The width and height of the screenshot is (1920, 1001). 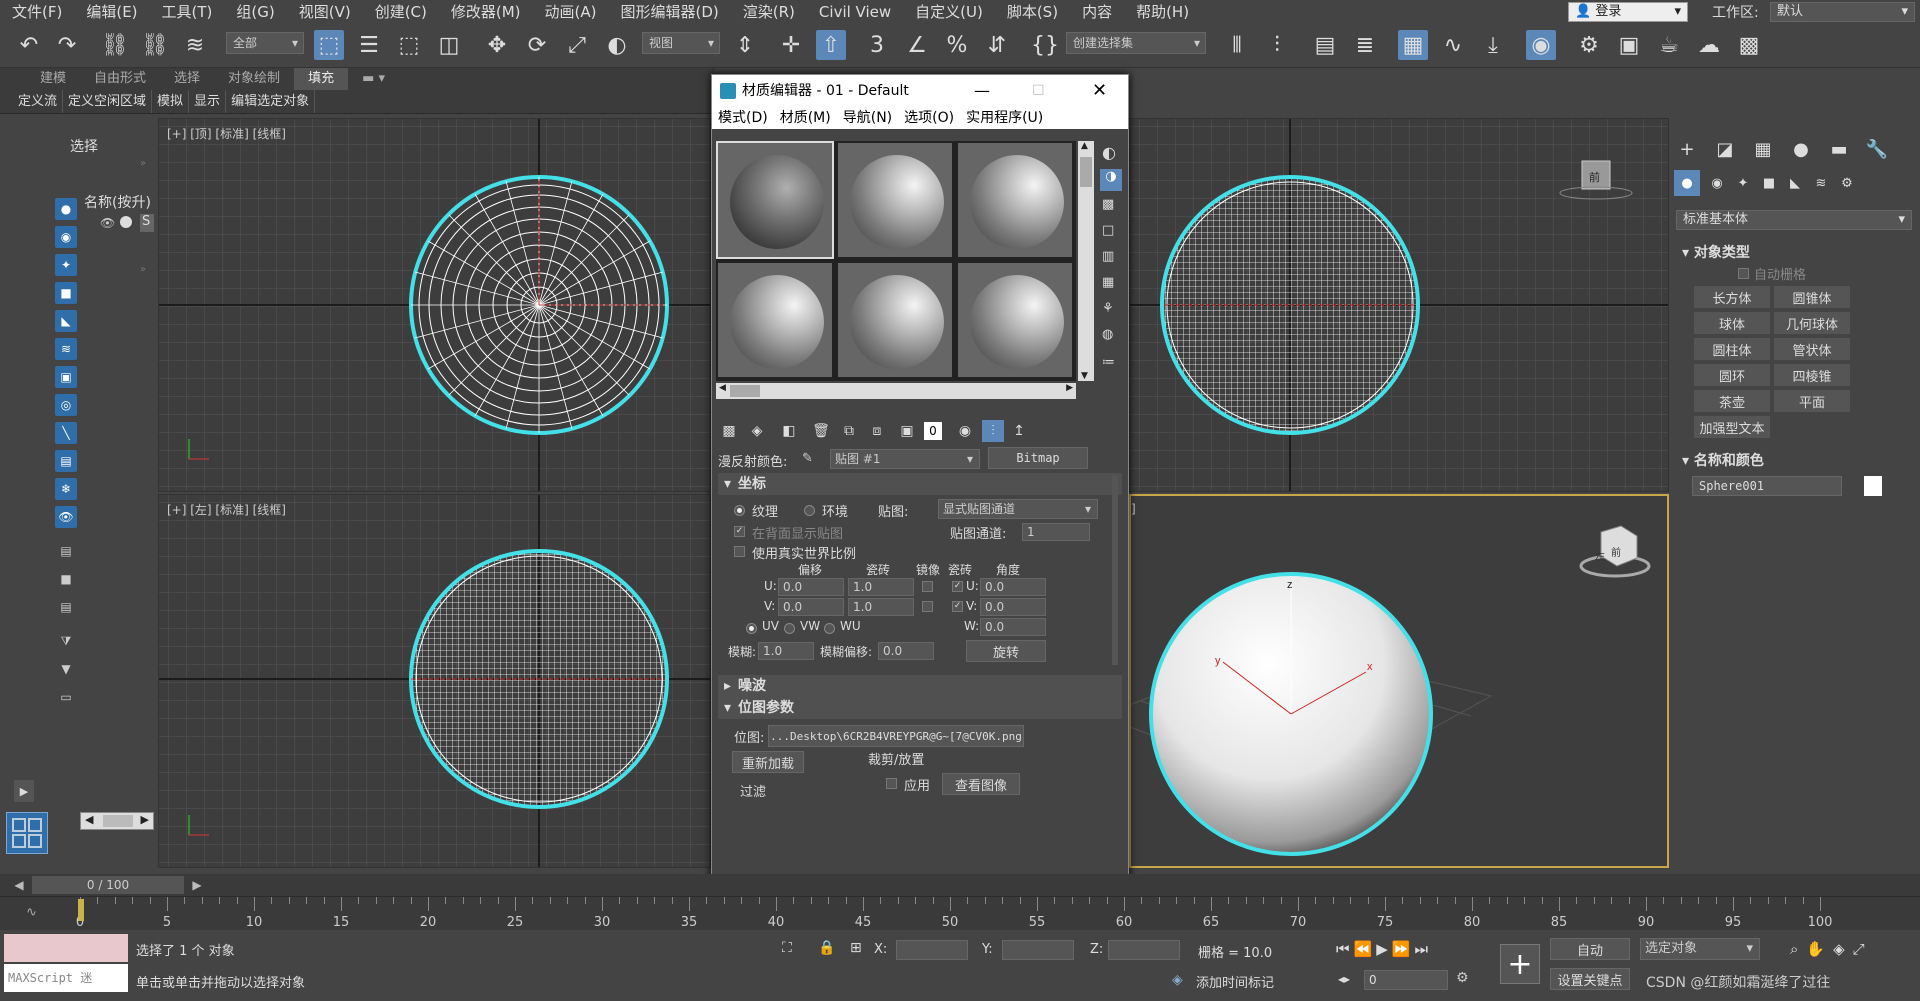 I want to click on window-crossing-icon: ◫, so click(x=449, y=45).